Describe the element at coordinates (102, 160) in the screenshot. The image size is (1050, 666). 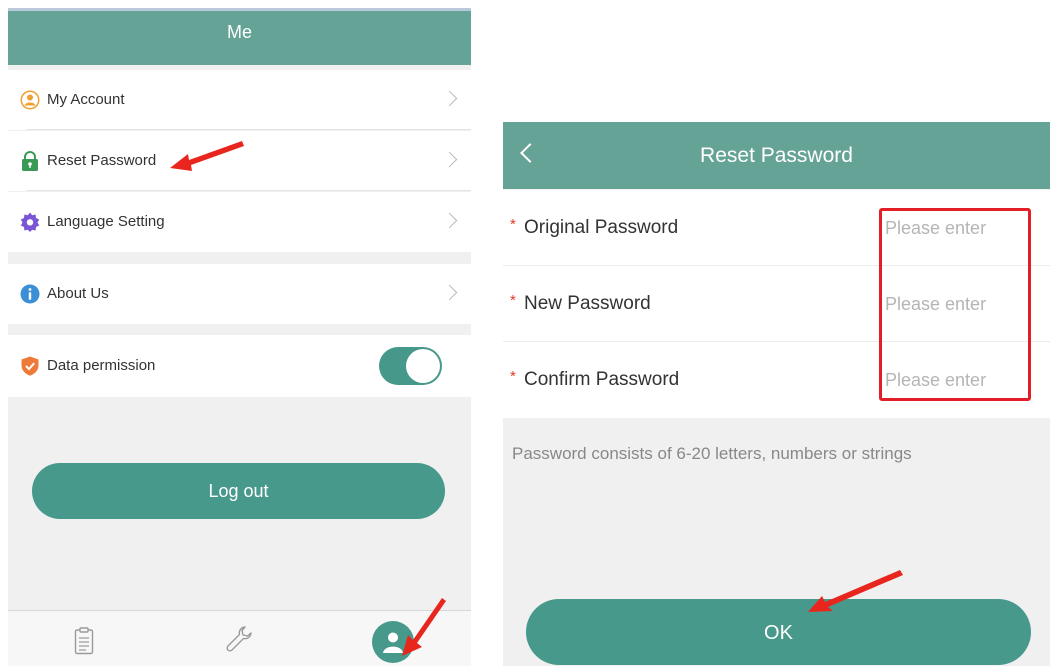
I see `menu-item-label: Reset Password` at that location.